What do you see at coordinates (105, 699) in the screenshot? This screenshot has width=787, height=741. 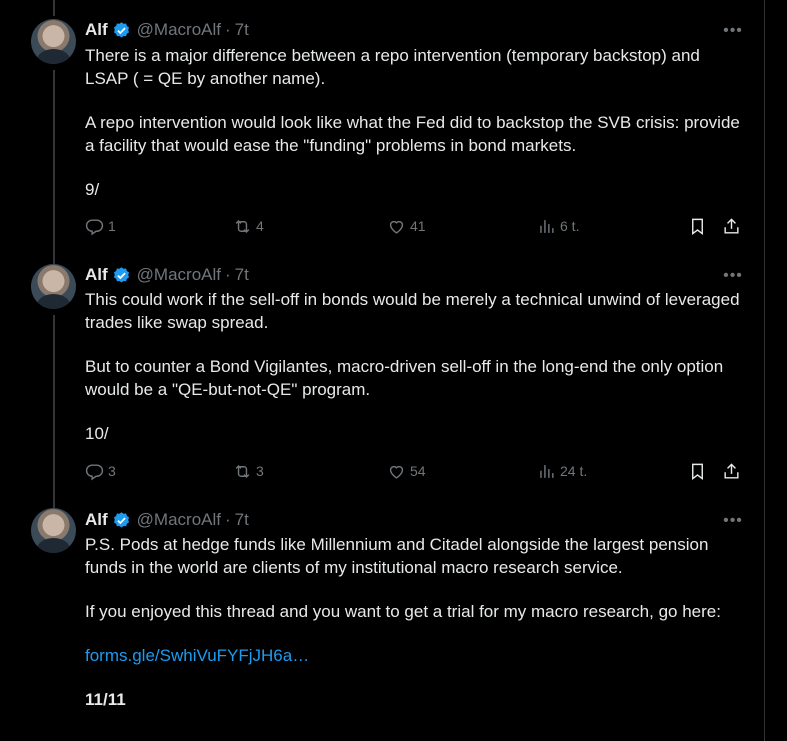 I see `tweet-paragraph: 11/11` at bounding box center [105, 699].